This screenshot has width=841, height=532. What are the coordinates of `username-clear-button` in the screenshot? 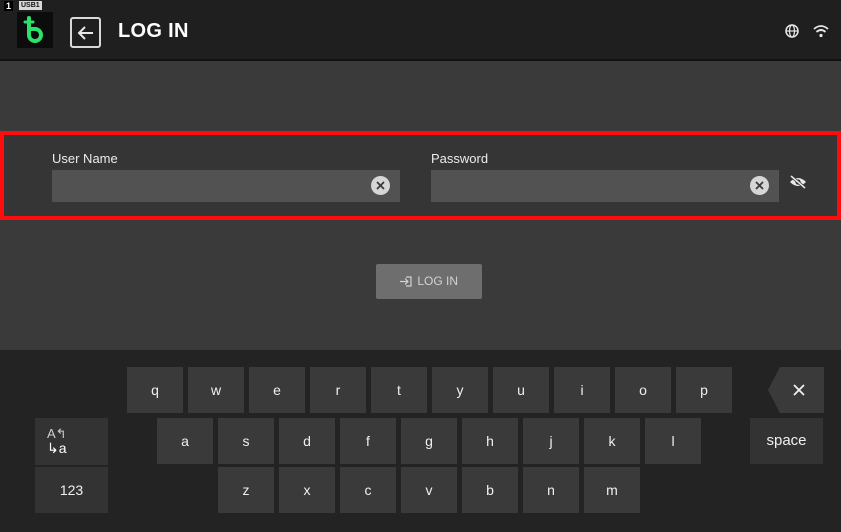 It's located at (380, 185).